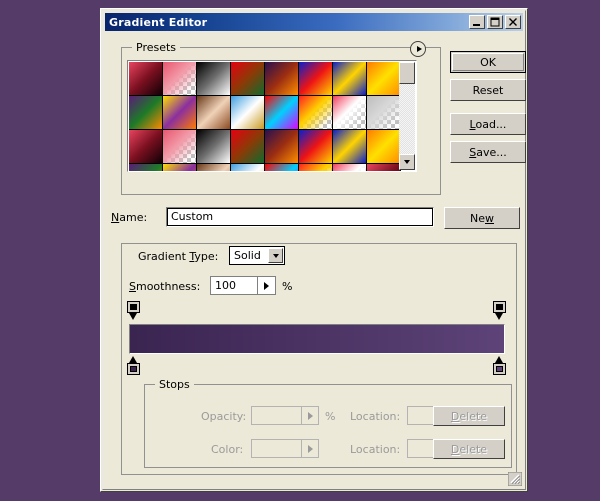 The image size is (600, 501). What do you see at coordinates (287, 286) in the screenshot?
I see `smoothness-unit: %` at bounding box center [287, 286].